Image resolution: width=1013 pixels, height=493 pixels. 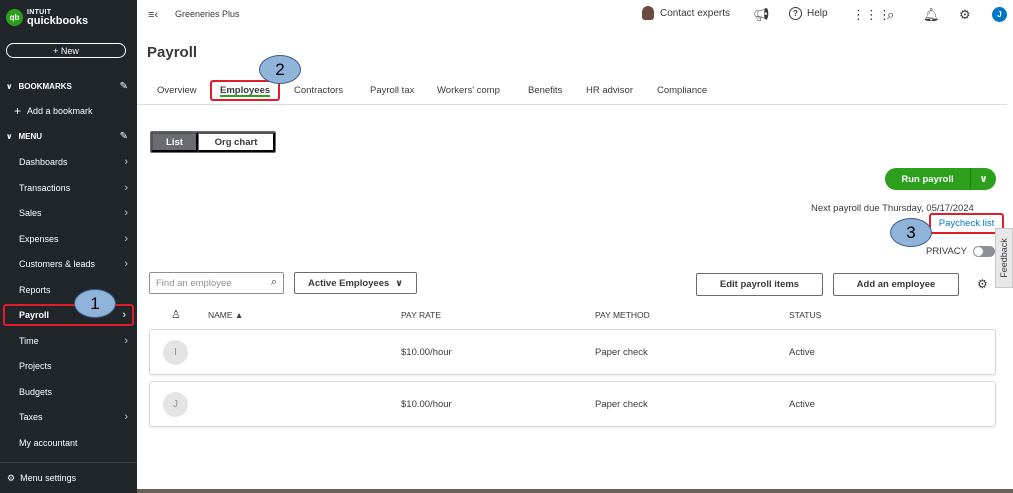 What do you see at coordinates (68, 86) in the screenshot?
I see `bookmarks-header: ∨ BOOKMARKS ✎` at bounding box center [68, 86].